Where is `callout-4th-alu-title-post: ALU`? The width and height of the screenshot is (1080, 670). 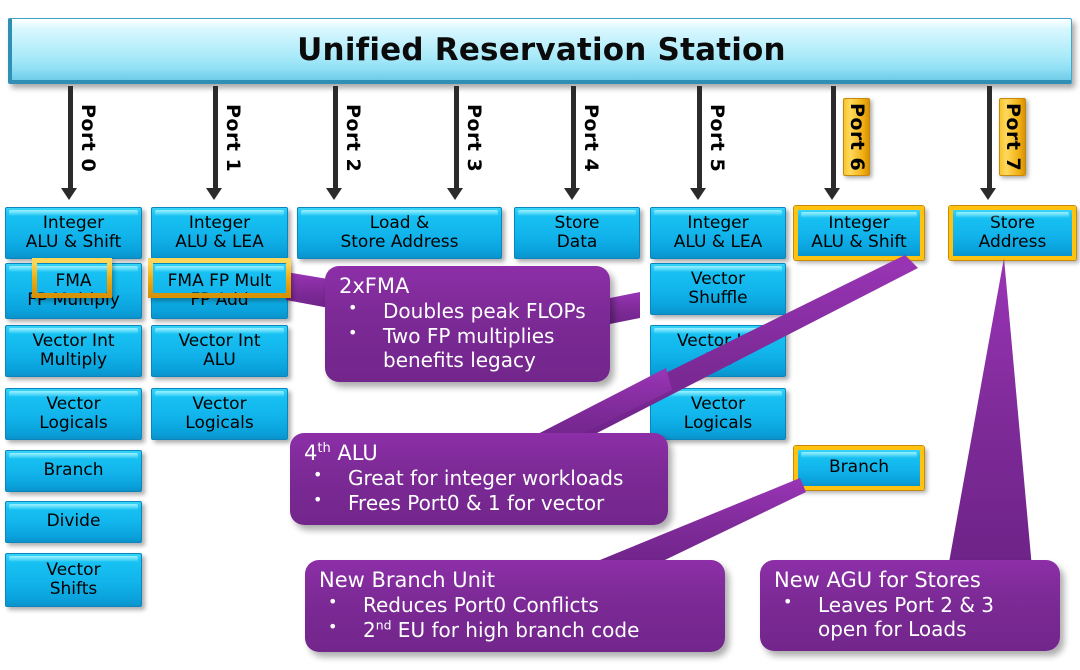 callout-4th-alu-title-post: ALU is located at coordinates (354, 453).